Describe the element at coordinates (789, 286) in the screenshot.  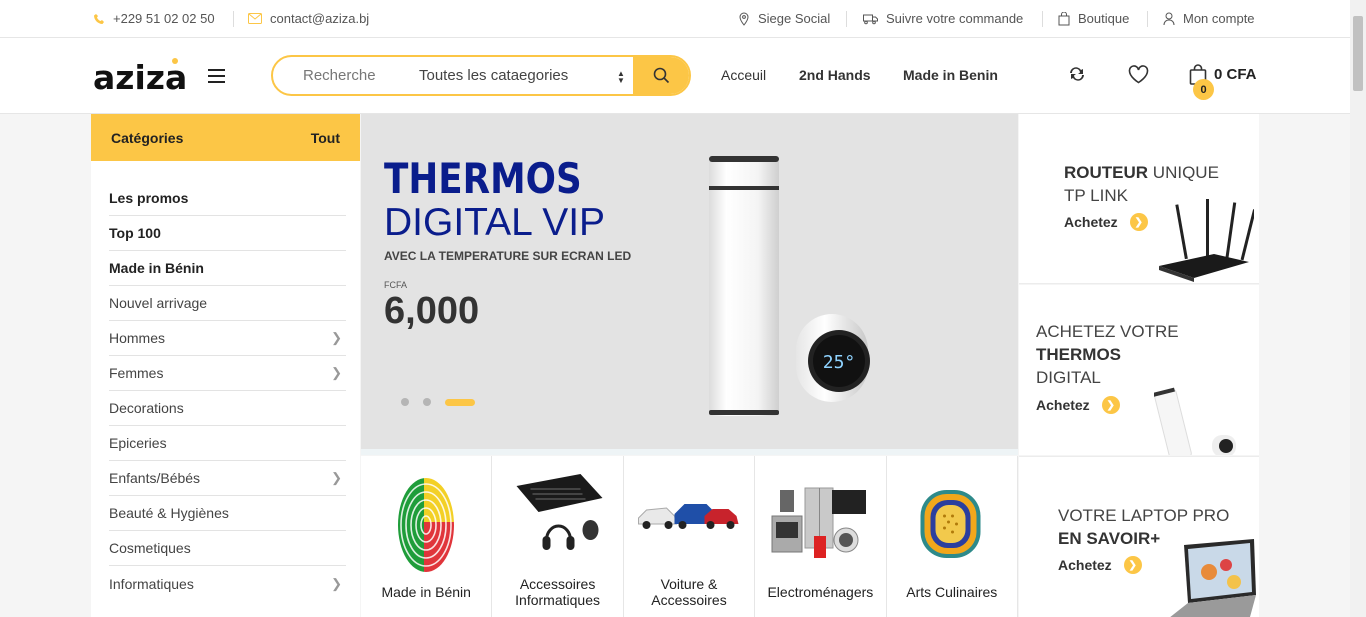
I see `thermos-product-image: 25°` at that location.